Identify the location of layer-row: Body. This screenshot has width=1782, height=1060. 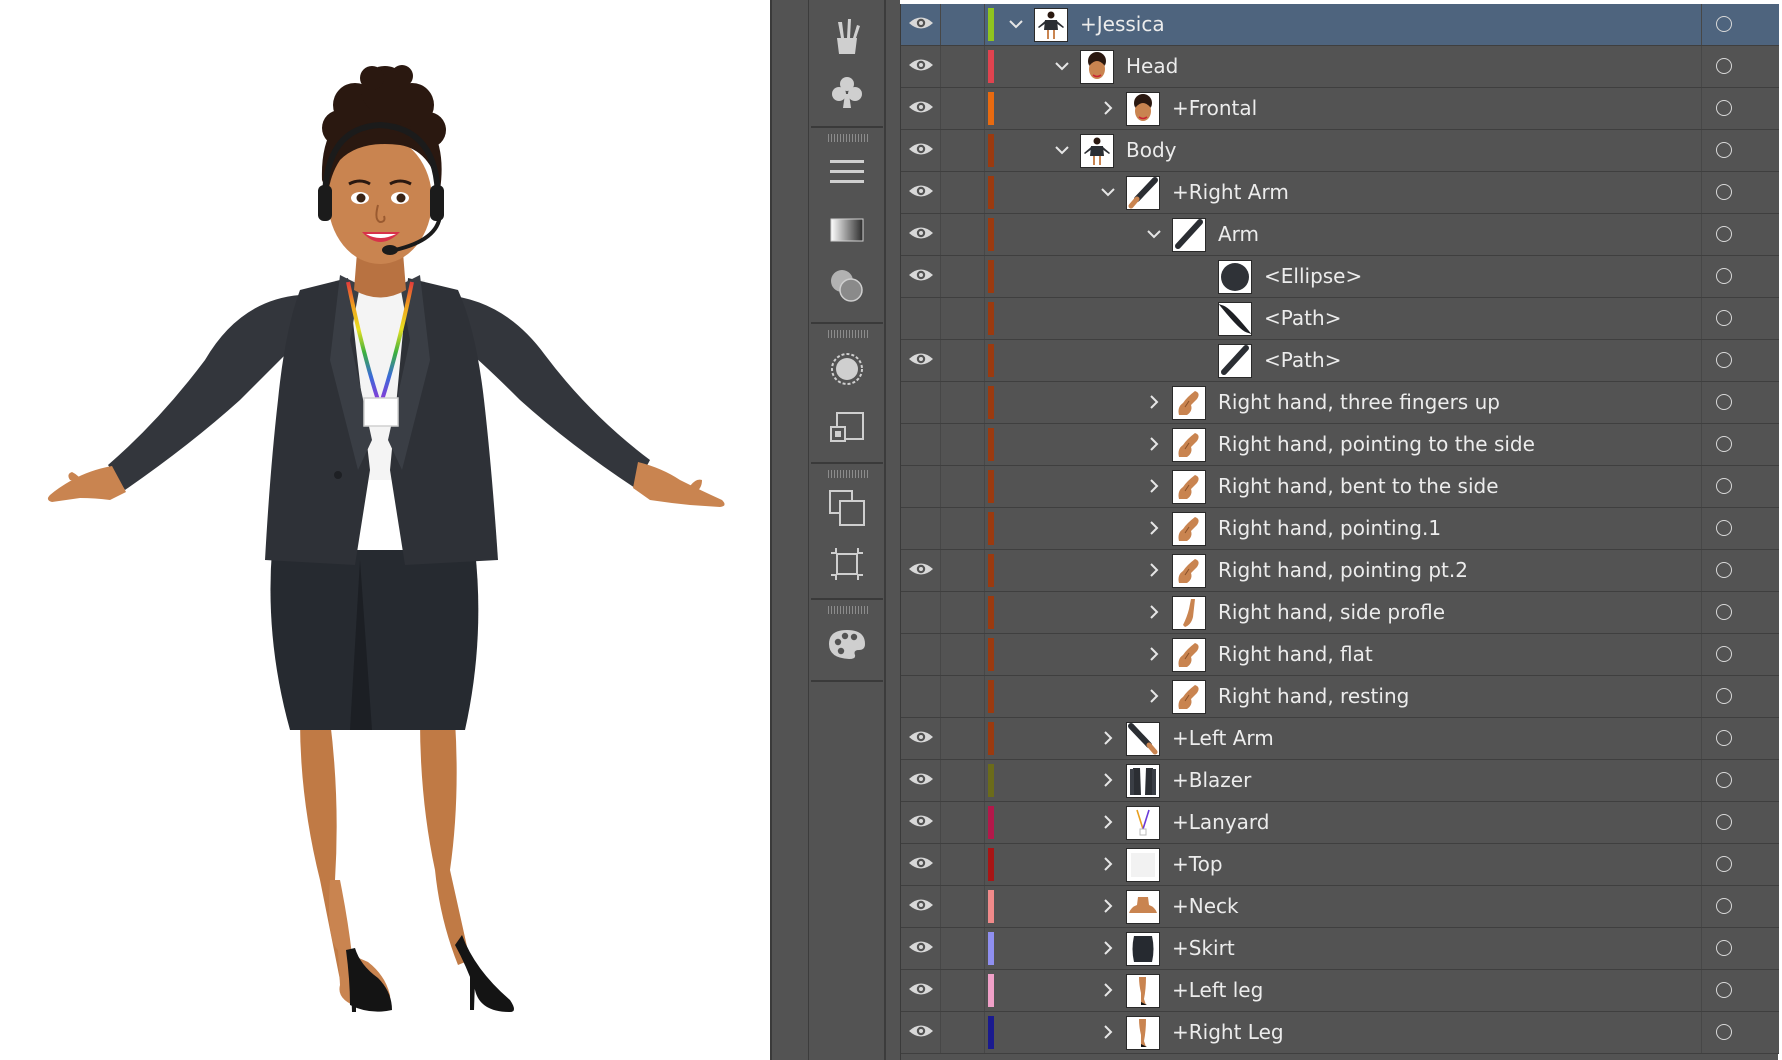
(1340, 151).